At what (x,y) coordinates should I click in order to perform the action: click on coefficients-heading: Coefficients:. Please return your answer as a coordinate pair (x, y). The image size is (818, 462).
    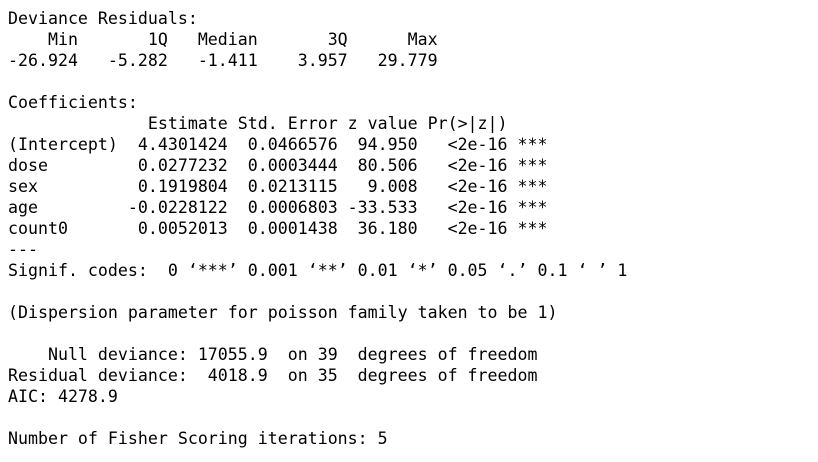
    Looking at the image, I should click on (73, 102).